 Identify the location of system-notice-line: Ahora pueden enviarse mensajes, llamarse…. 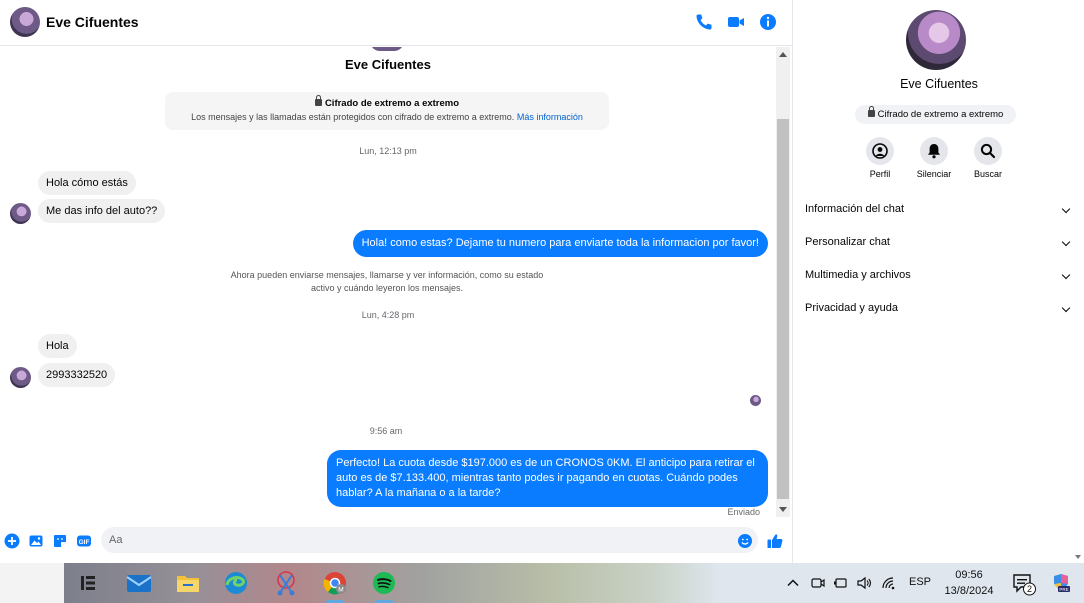
(387, 275).